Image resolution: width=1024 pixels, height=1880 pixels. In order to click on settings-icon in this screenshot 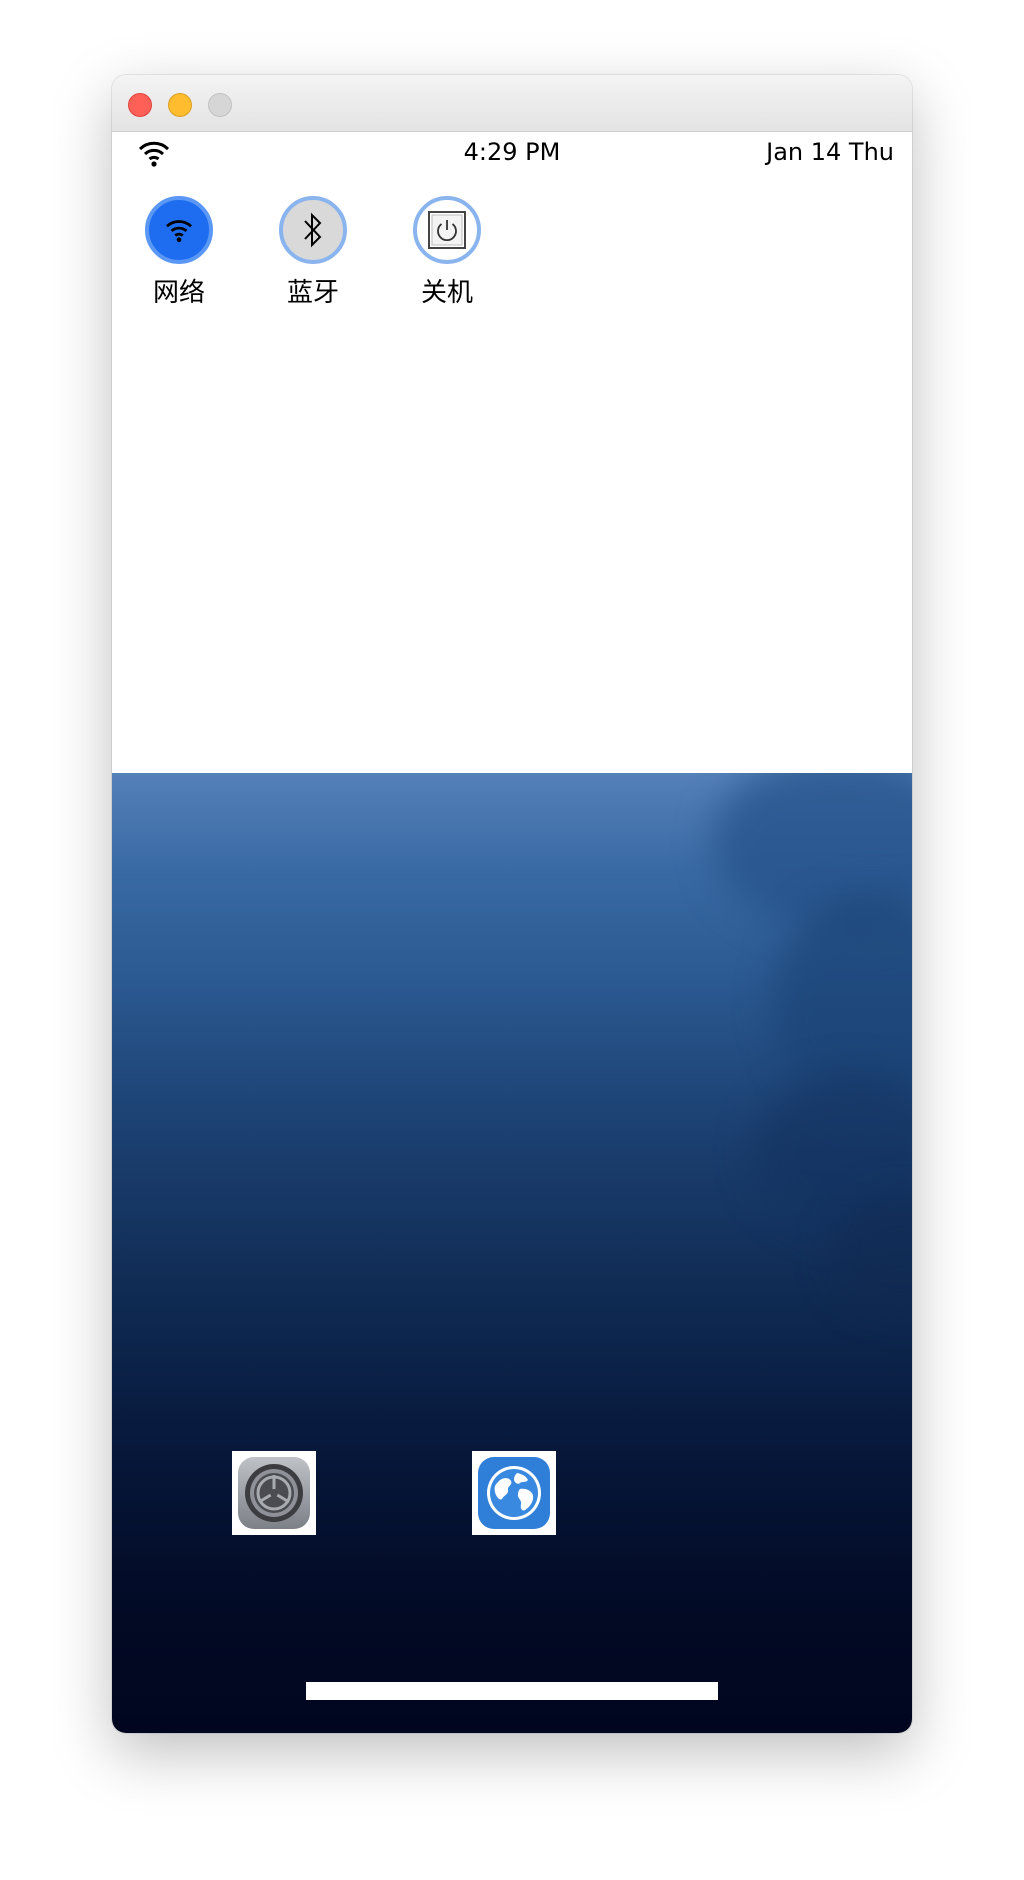, I will do `click(274, 1493)`.